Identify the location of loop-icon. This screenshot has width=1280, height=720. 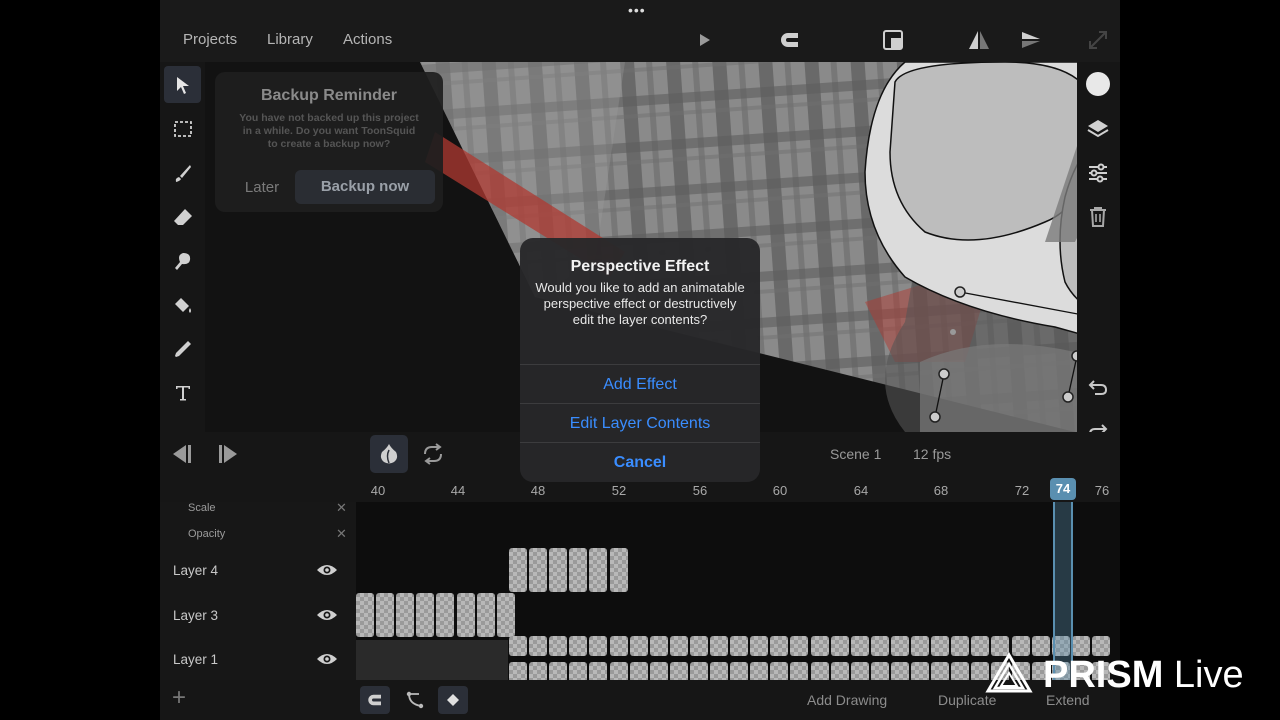
(433, 454).